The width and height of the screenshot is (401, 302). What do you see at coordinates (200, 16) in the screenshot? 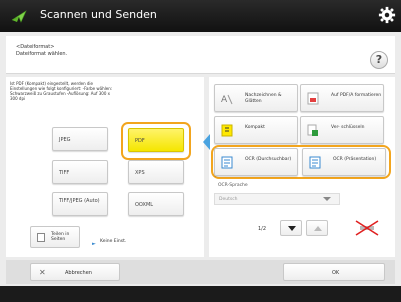
I see `title-bar: Scannen und Senden` at bounding box center [200, 16].